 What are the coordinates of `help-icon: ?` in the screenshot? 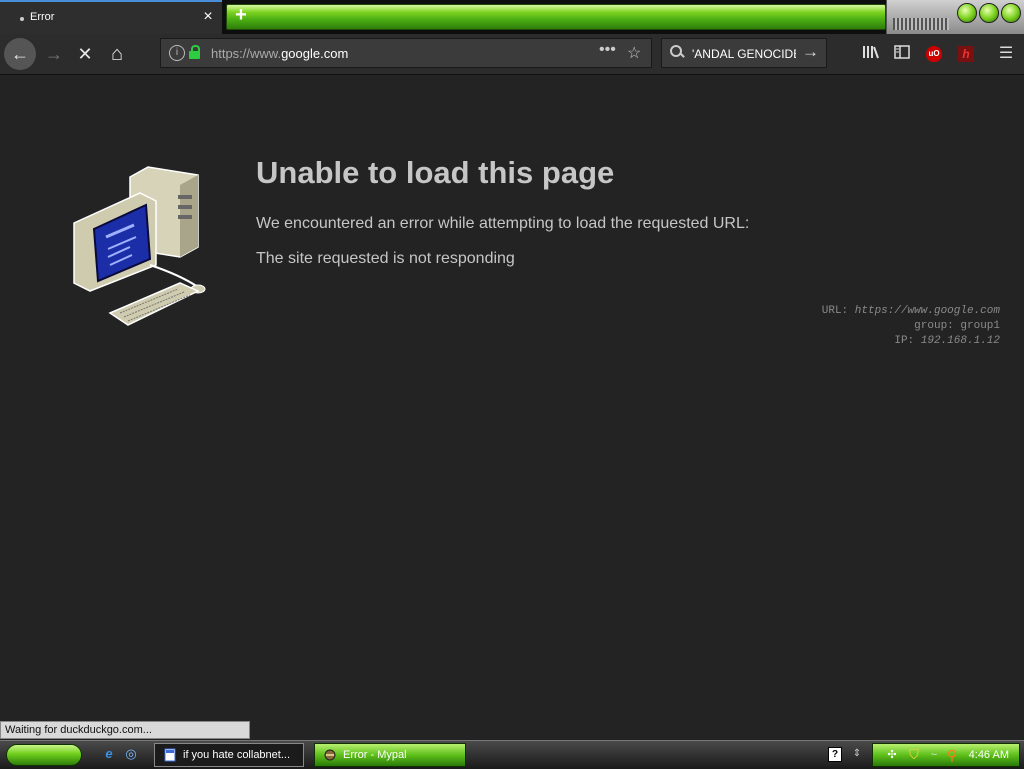 It's located at (835, 754).